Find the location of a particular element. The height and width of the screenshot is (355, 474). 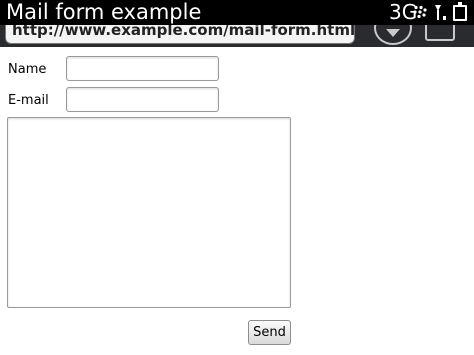

url-field: http://www.example.com/mail-form.html is located at coordinates (180, 34).